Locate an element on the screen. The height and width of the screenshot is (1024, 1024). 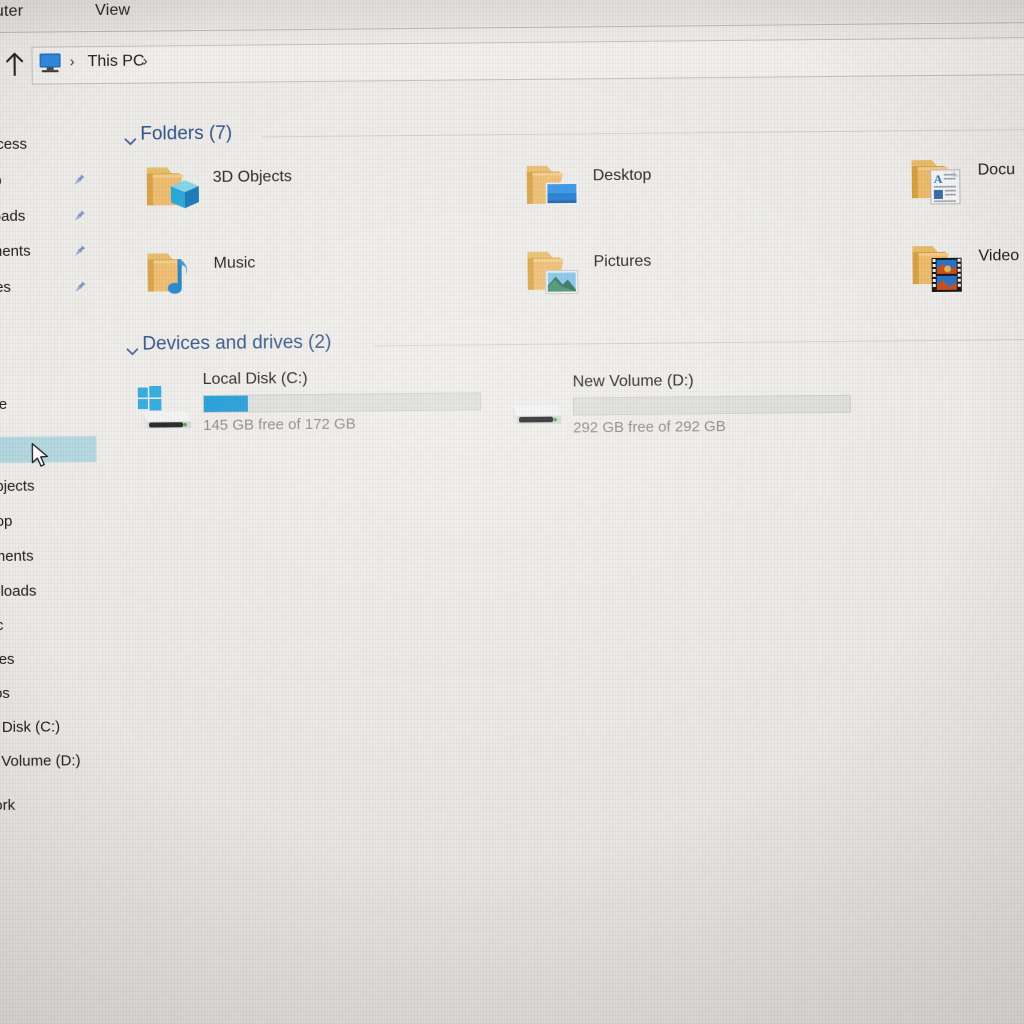
sidebar-item-documents: uments is located at coordinates (15, 251).